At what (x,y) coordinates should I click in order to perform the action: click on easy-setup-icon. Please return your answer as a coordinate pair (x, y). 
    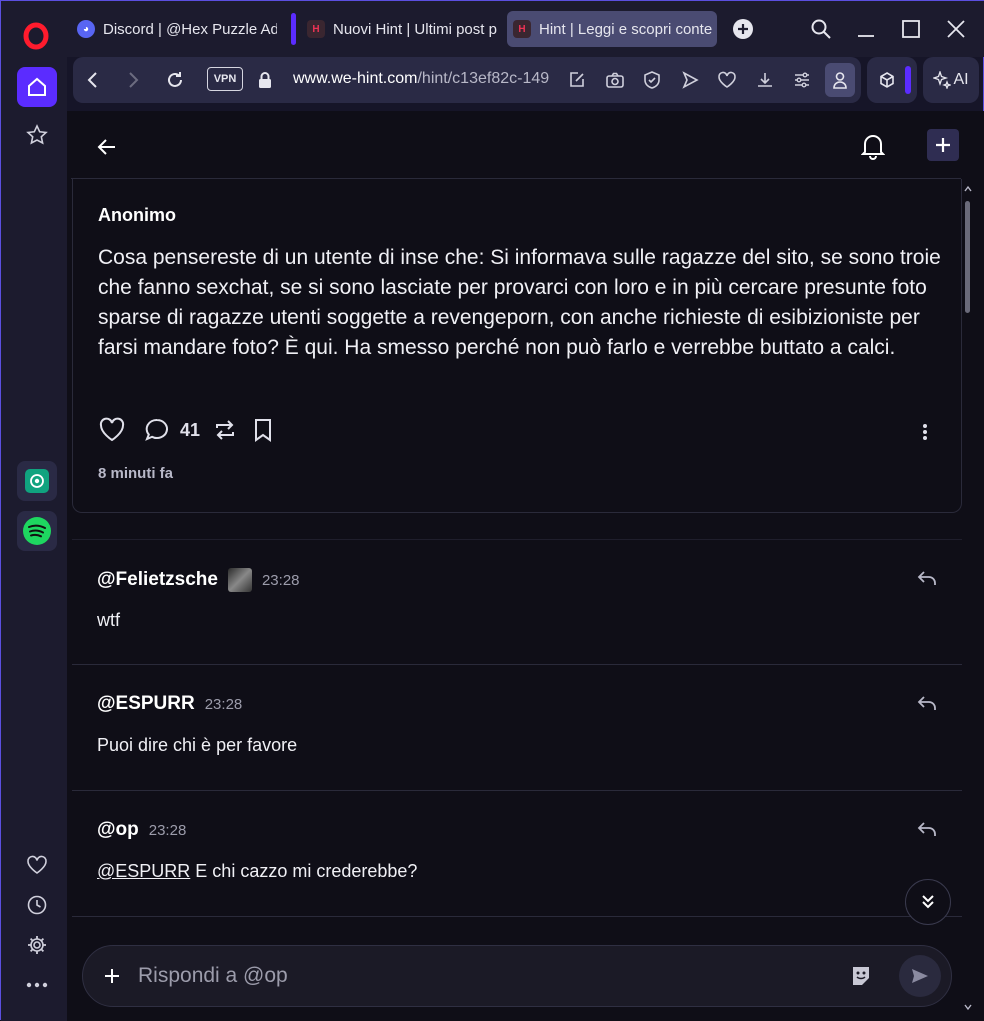
    Looking at the image, I should click on (802, 80).